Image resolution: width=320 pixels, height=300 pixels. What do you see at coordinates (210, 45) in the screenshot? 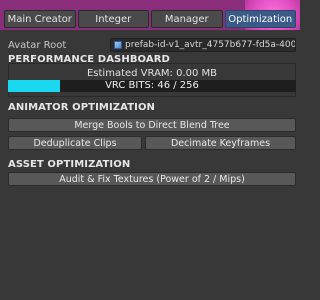
I see `avatar-root-value: prefab-id-v1_avtr_4757b677-fd5a-4006-` at bounding box center [210, 45].